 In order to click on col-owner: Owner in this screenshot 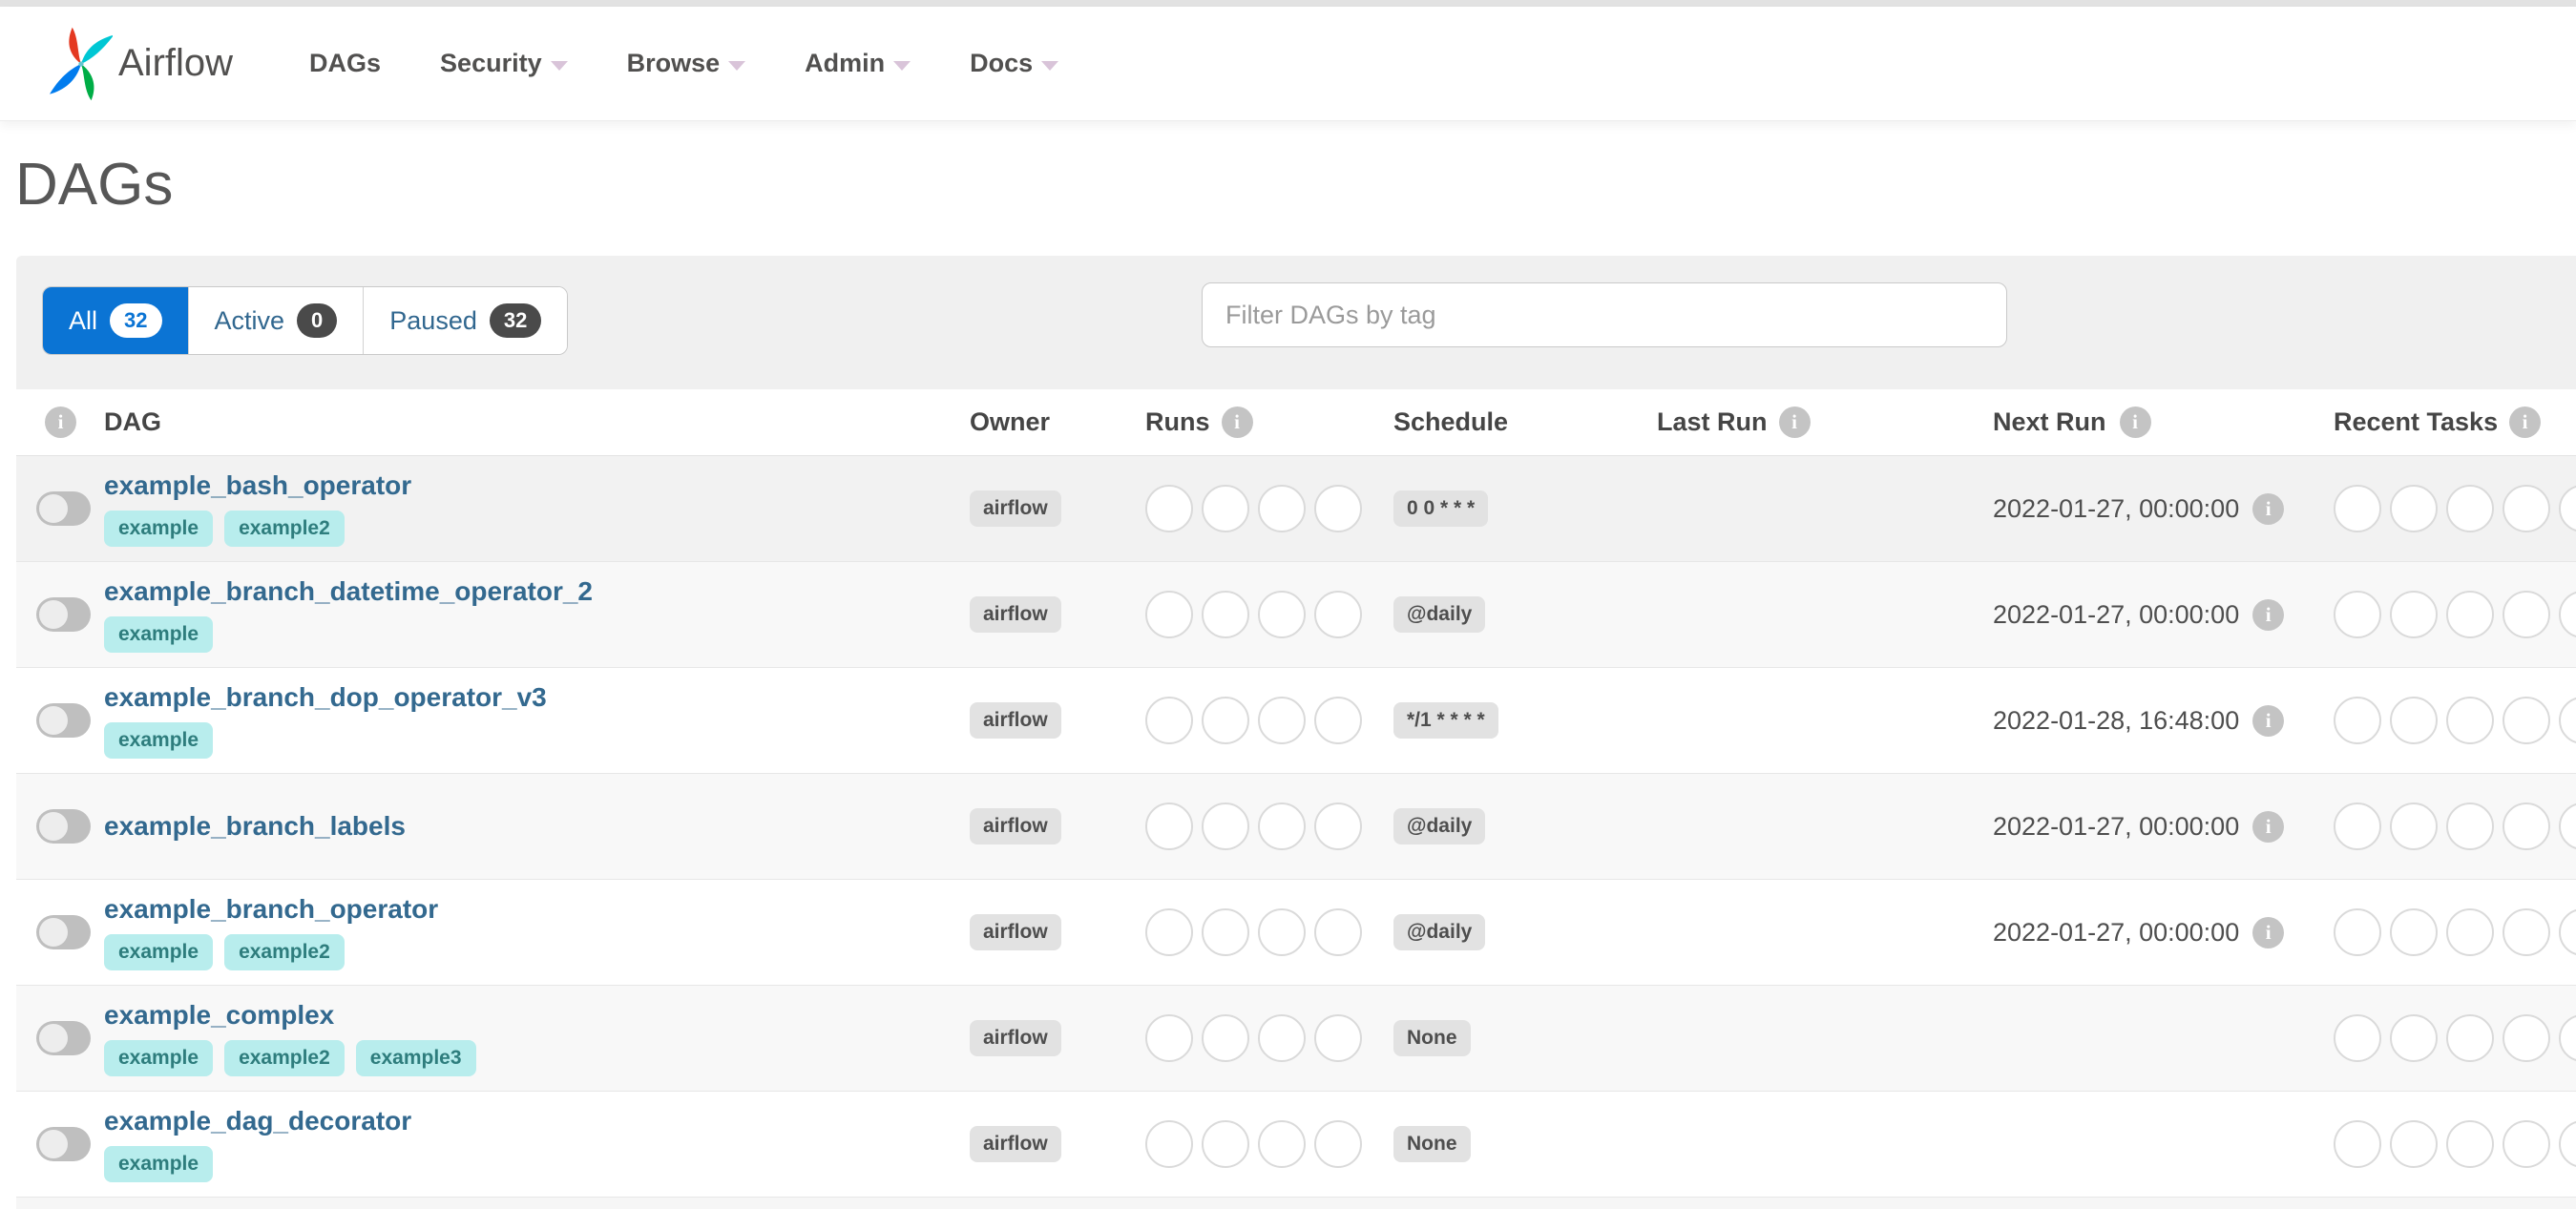, I will do `click(1010, 422)`.